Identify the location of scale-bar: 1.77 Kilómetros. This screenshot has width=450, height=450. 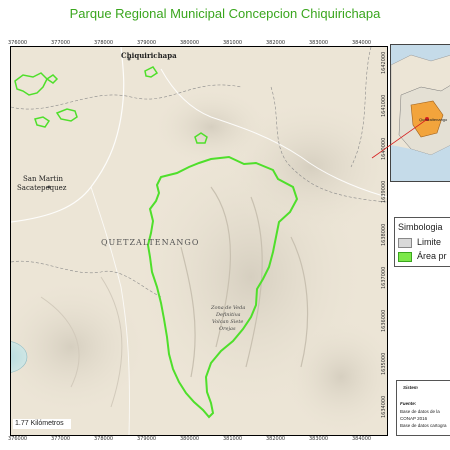
(42, 424).